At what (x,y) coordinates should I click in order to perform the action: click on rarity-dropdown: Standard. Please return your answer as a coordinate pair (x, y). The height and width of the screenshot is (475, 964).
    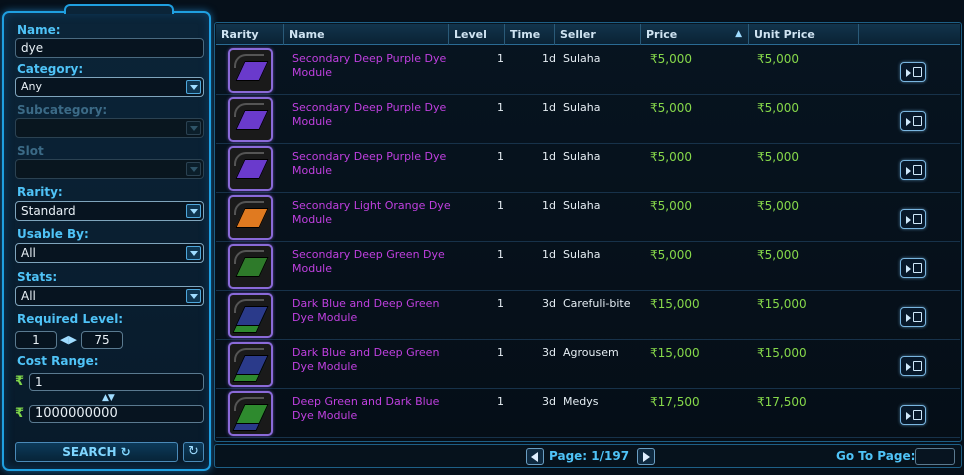
    Looking at the image, I should click on (109, 211).